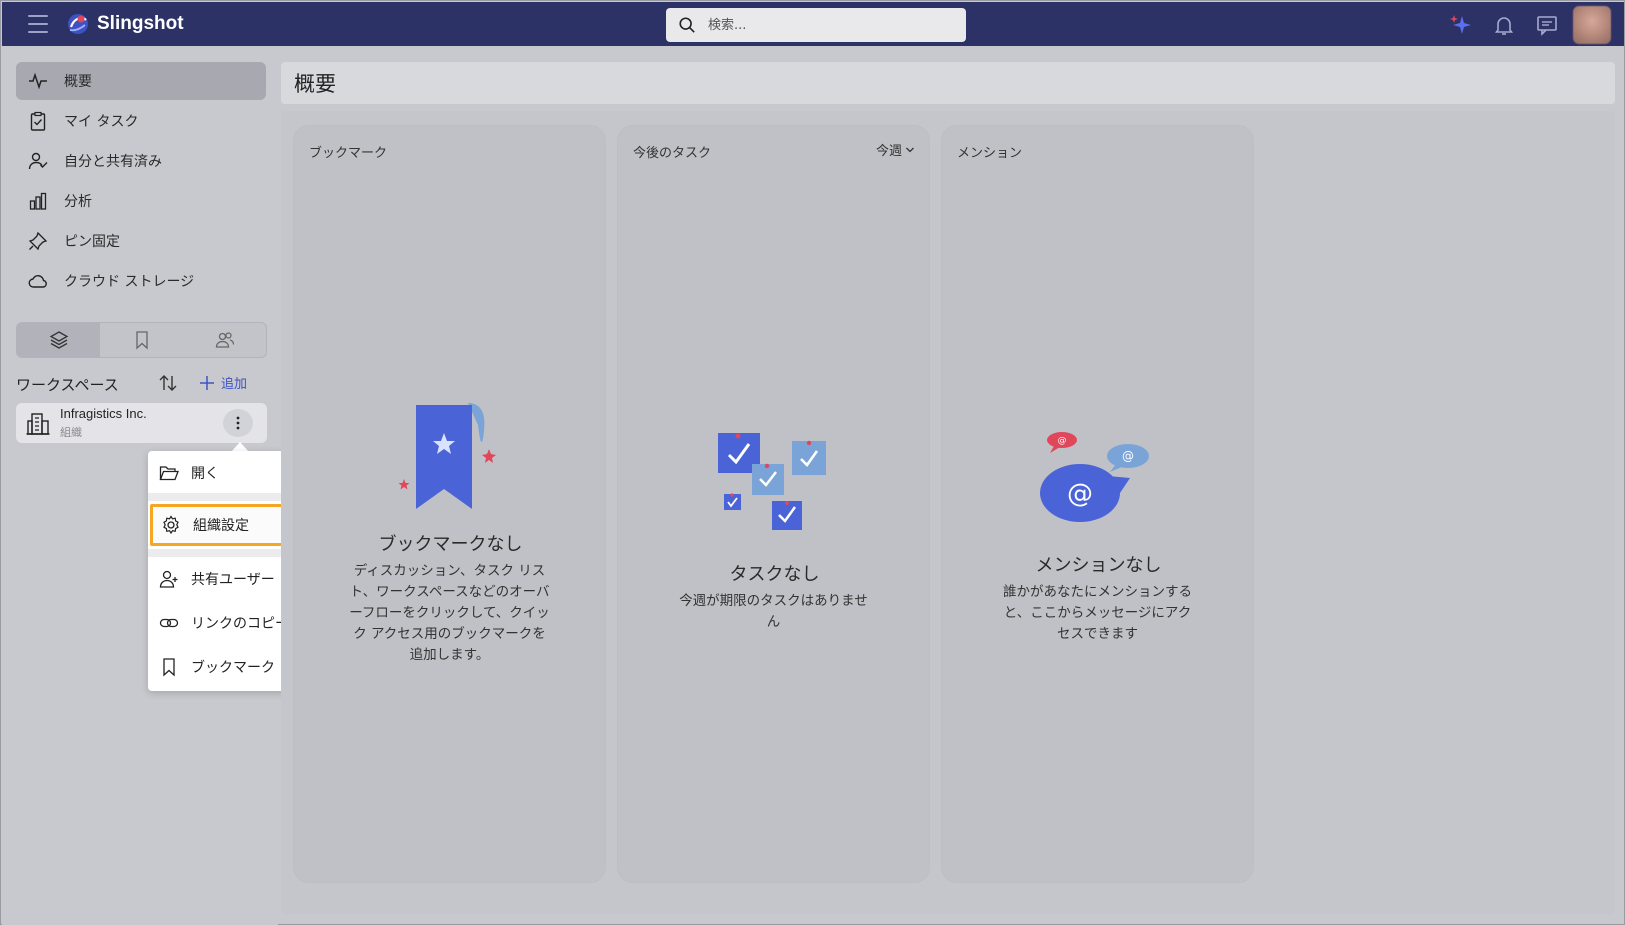  What do you see at coordinates (828, 25) in the screenshot?
I see `search-input` at bounding box center [828, 25].